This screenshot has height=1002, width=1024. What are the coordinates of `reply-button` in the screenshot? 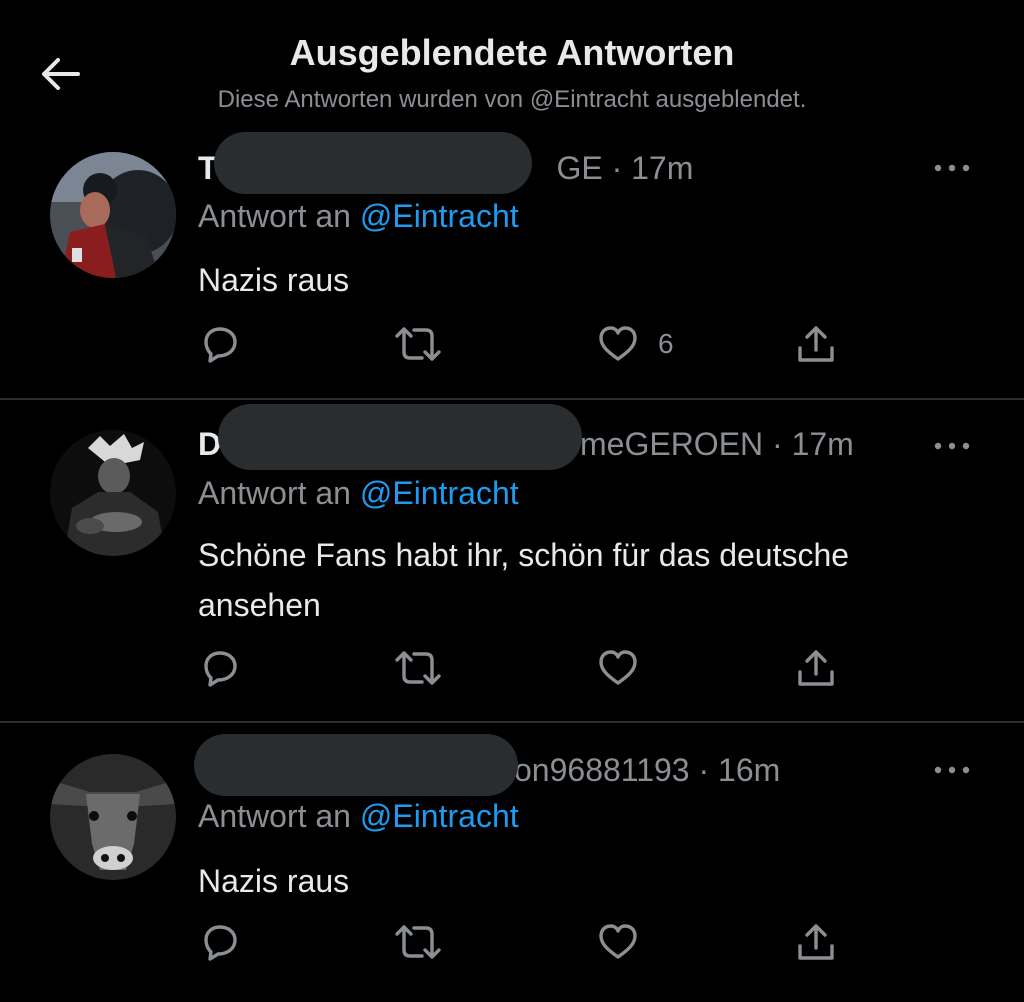 It's located at (220, 942).